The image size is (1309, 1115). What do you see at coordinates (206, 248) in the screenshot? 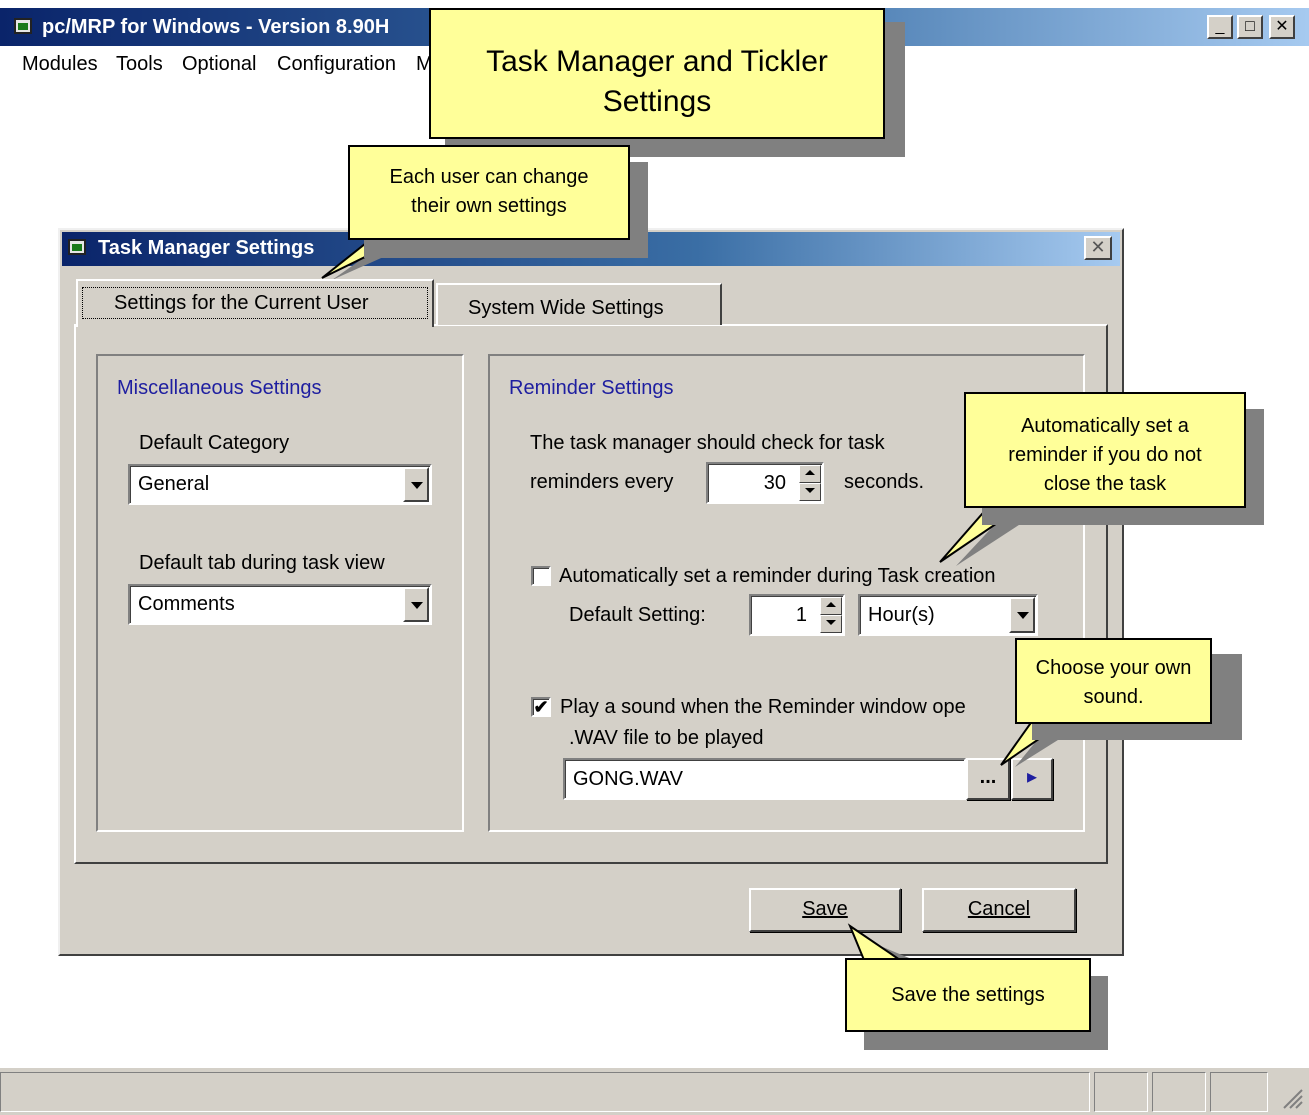
I see `dialog-title: Task Manager Settings` at bounding box center [206, 248].